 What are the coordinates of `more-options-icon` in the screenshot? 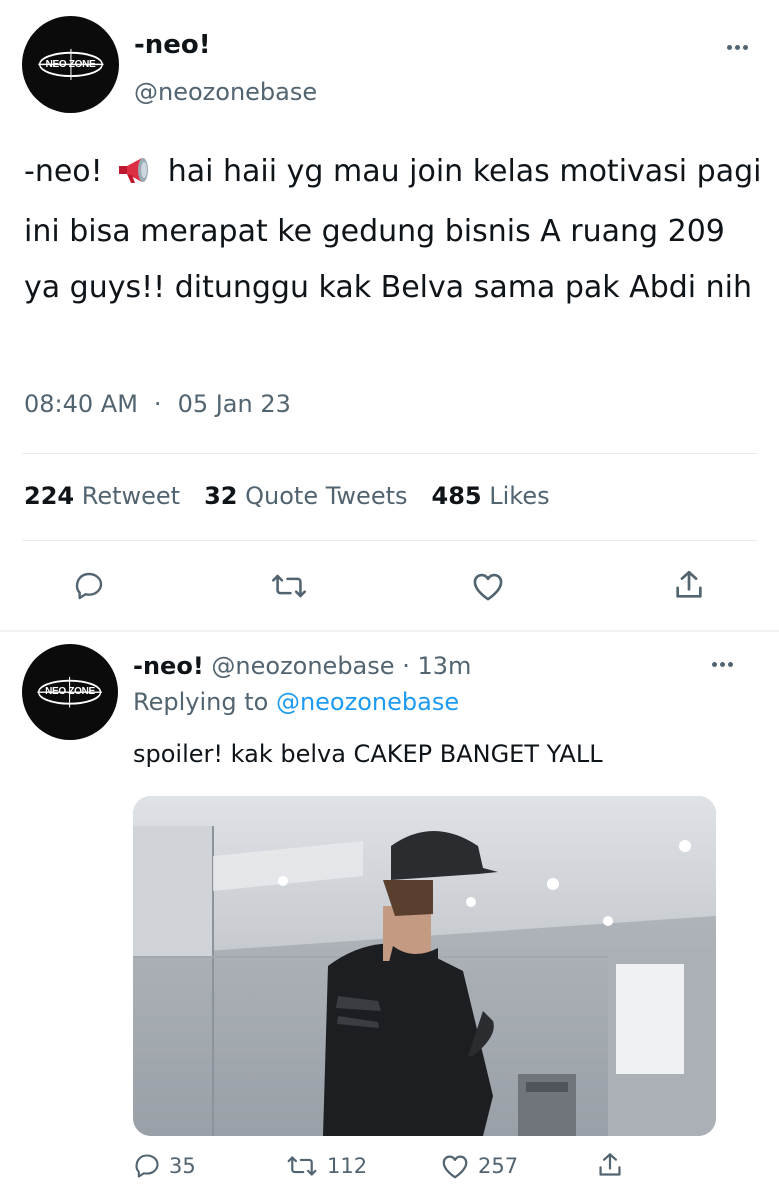 It's located at (737, 47).